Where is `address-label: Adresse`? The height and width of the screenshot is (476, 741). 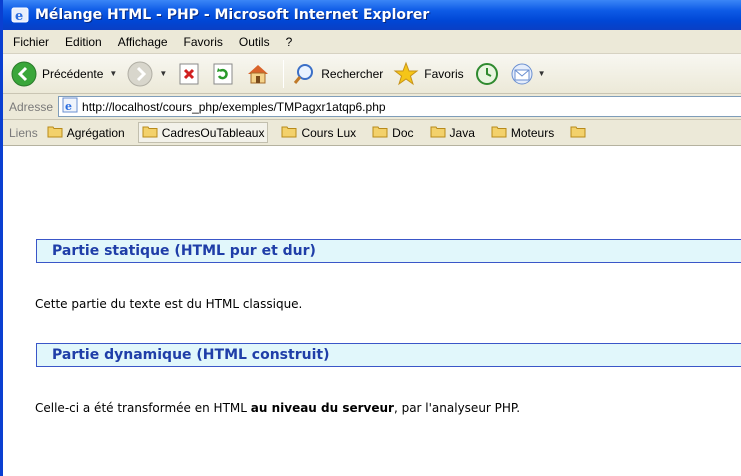 address-label: Adresse is located at coordinates (31, 106).